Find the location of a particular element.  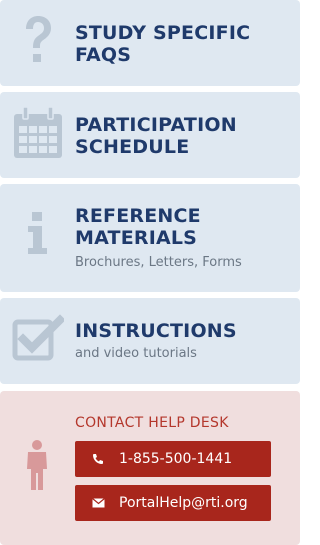

nav-item-subtitle: Brochures, Letters, Forms is located at coordinates (158, 262).